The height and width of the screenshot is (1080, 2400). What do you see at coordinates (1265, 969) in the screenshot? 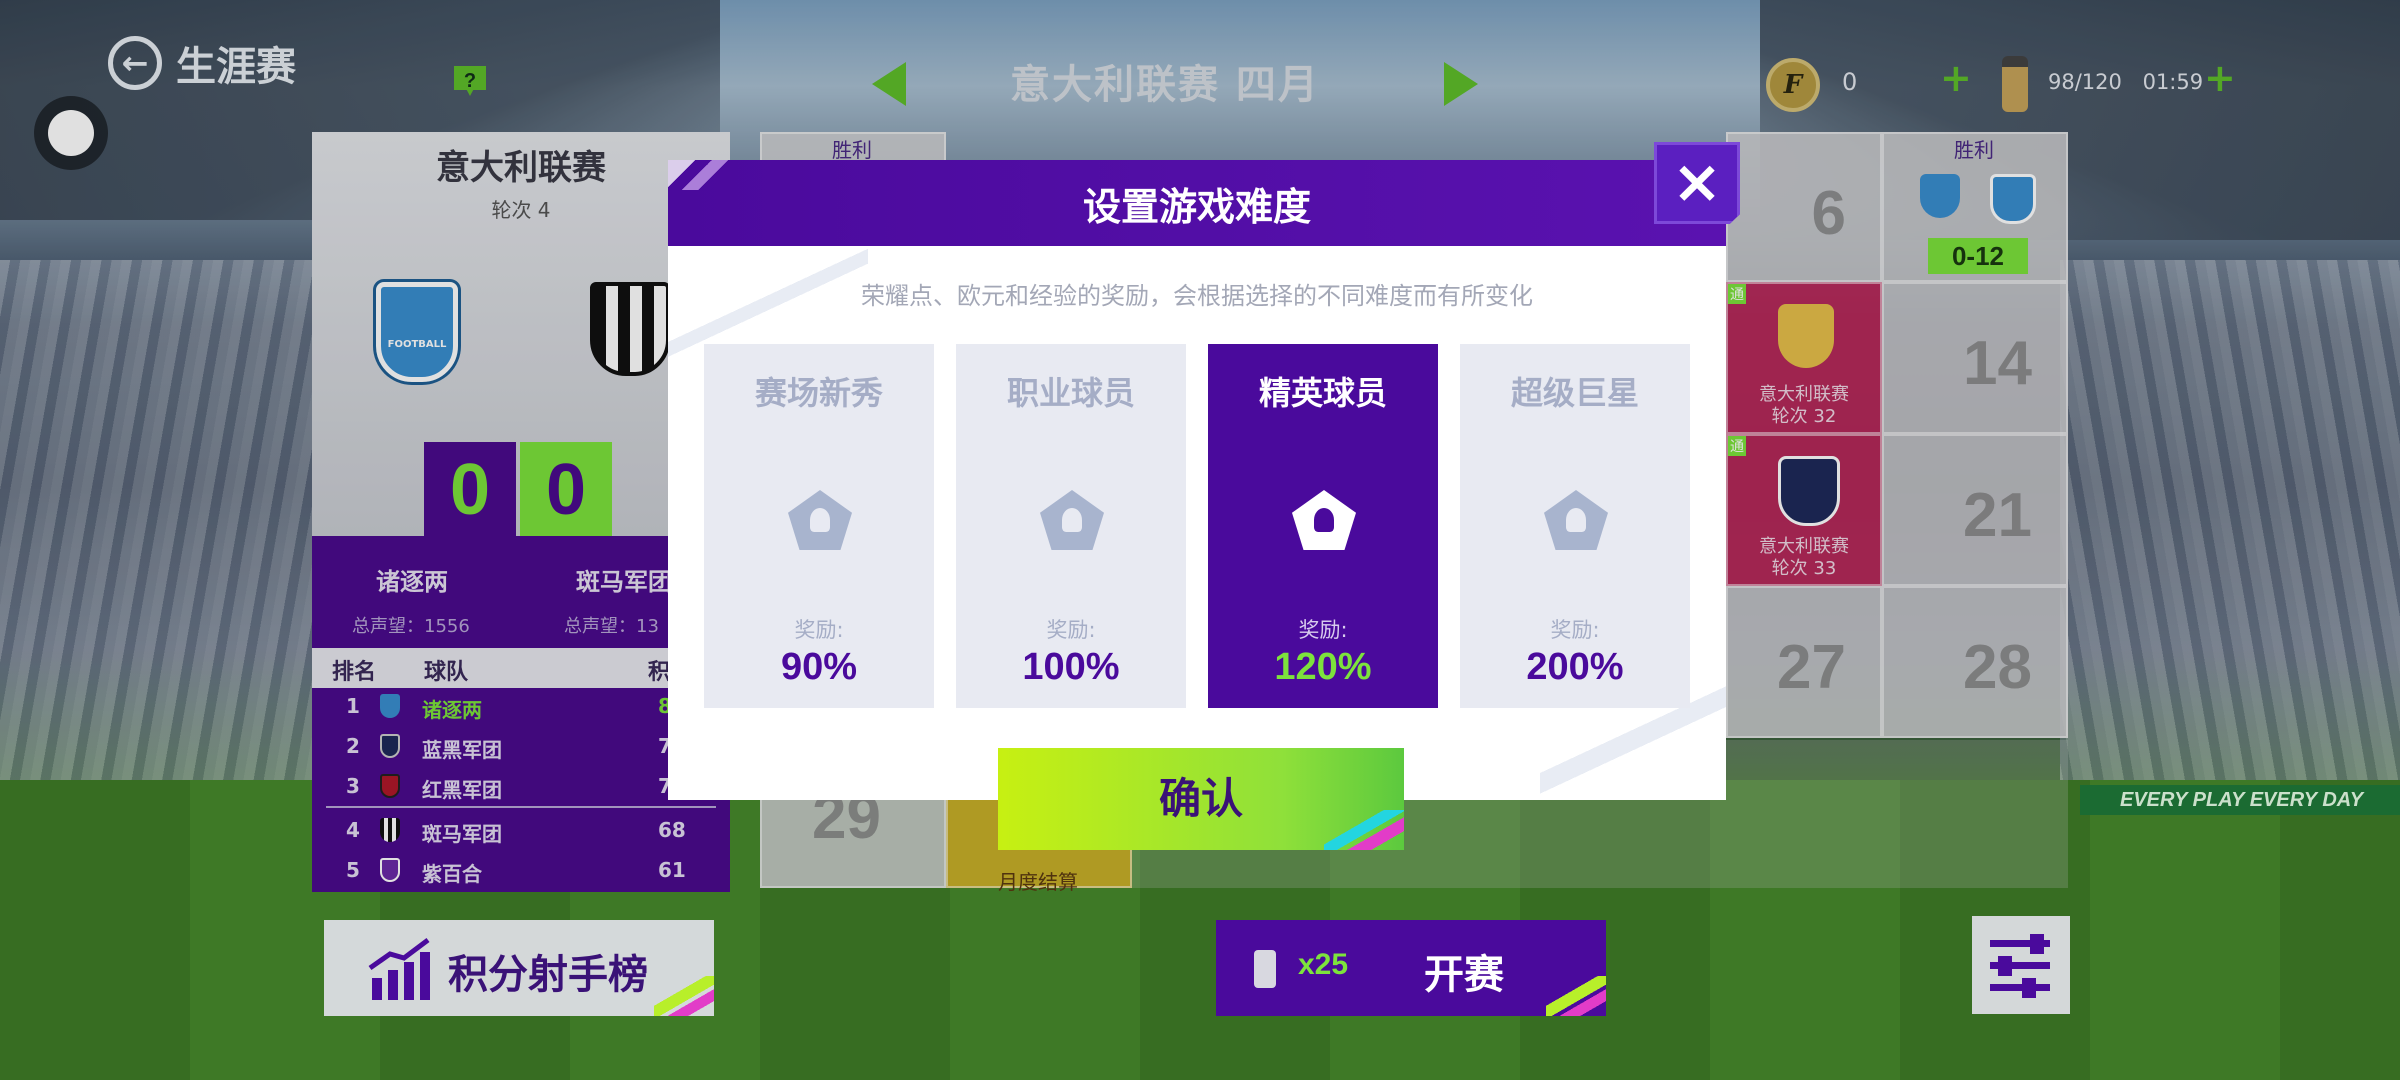
I see `energy-bottle-icon` at bounding box center [1265, 969].